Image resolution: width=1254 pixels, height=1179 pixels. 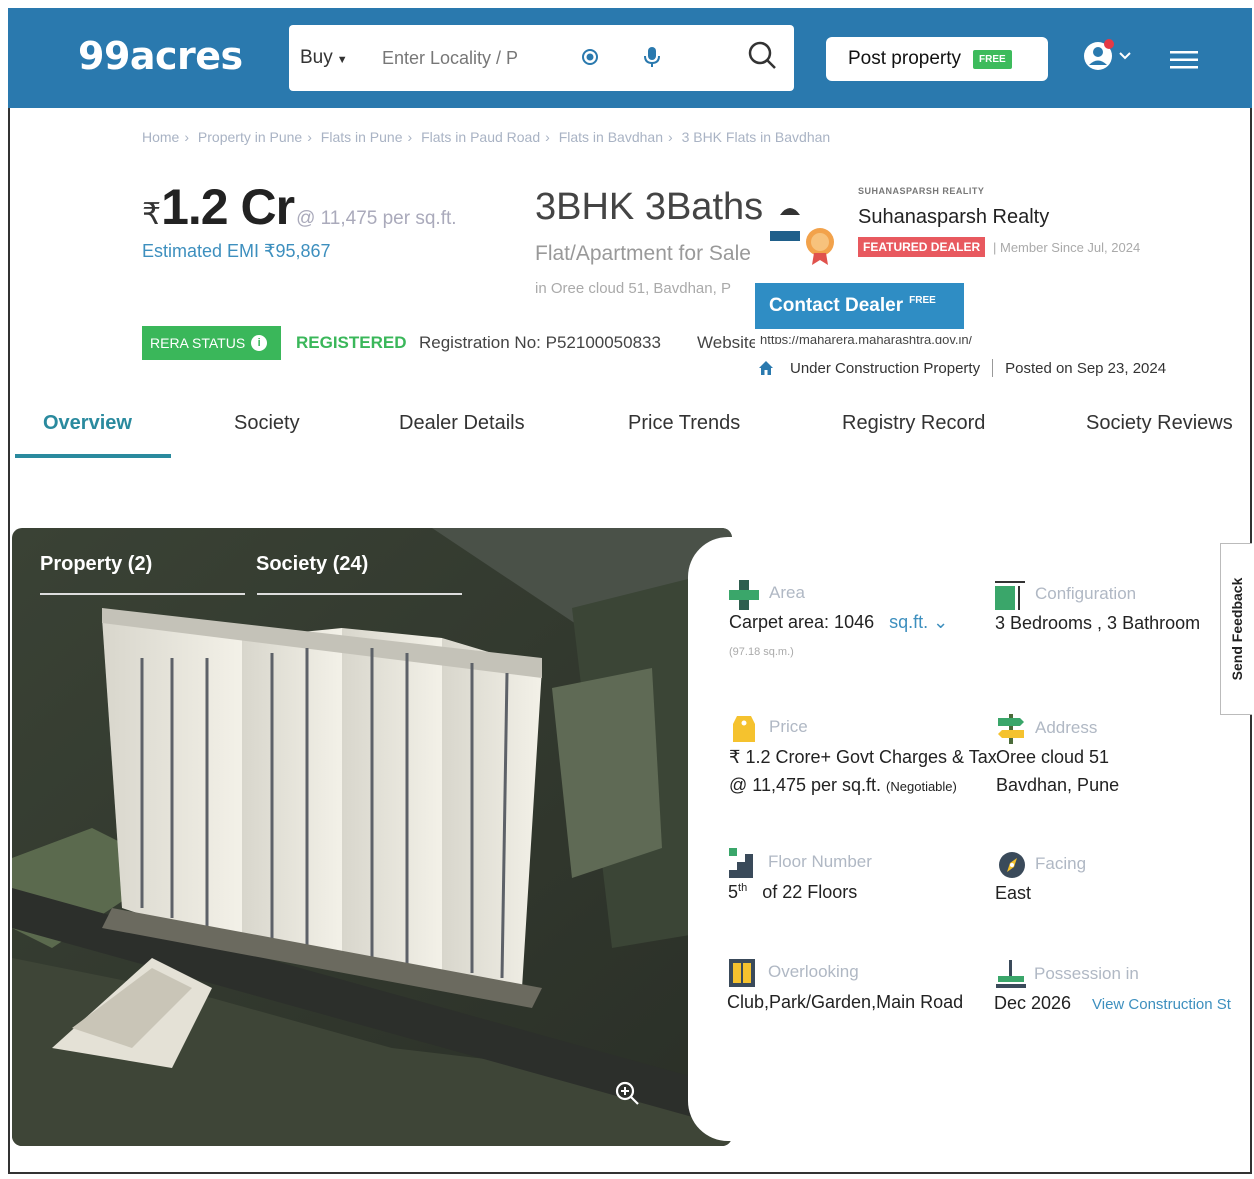 What do you see at coordinates (342, 60) in the screenshot?
I see `chevron-down-icon: ▼` at bounding box center [342, 60].